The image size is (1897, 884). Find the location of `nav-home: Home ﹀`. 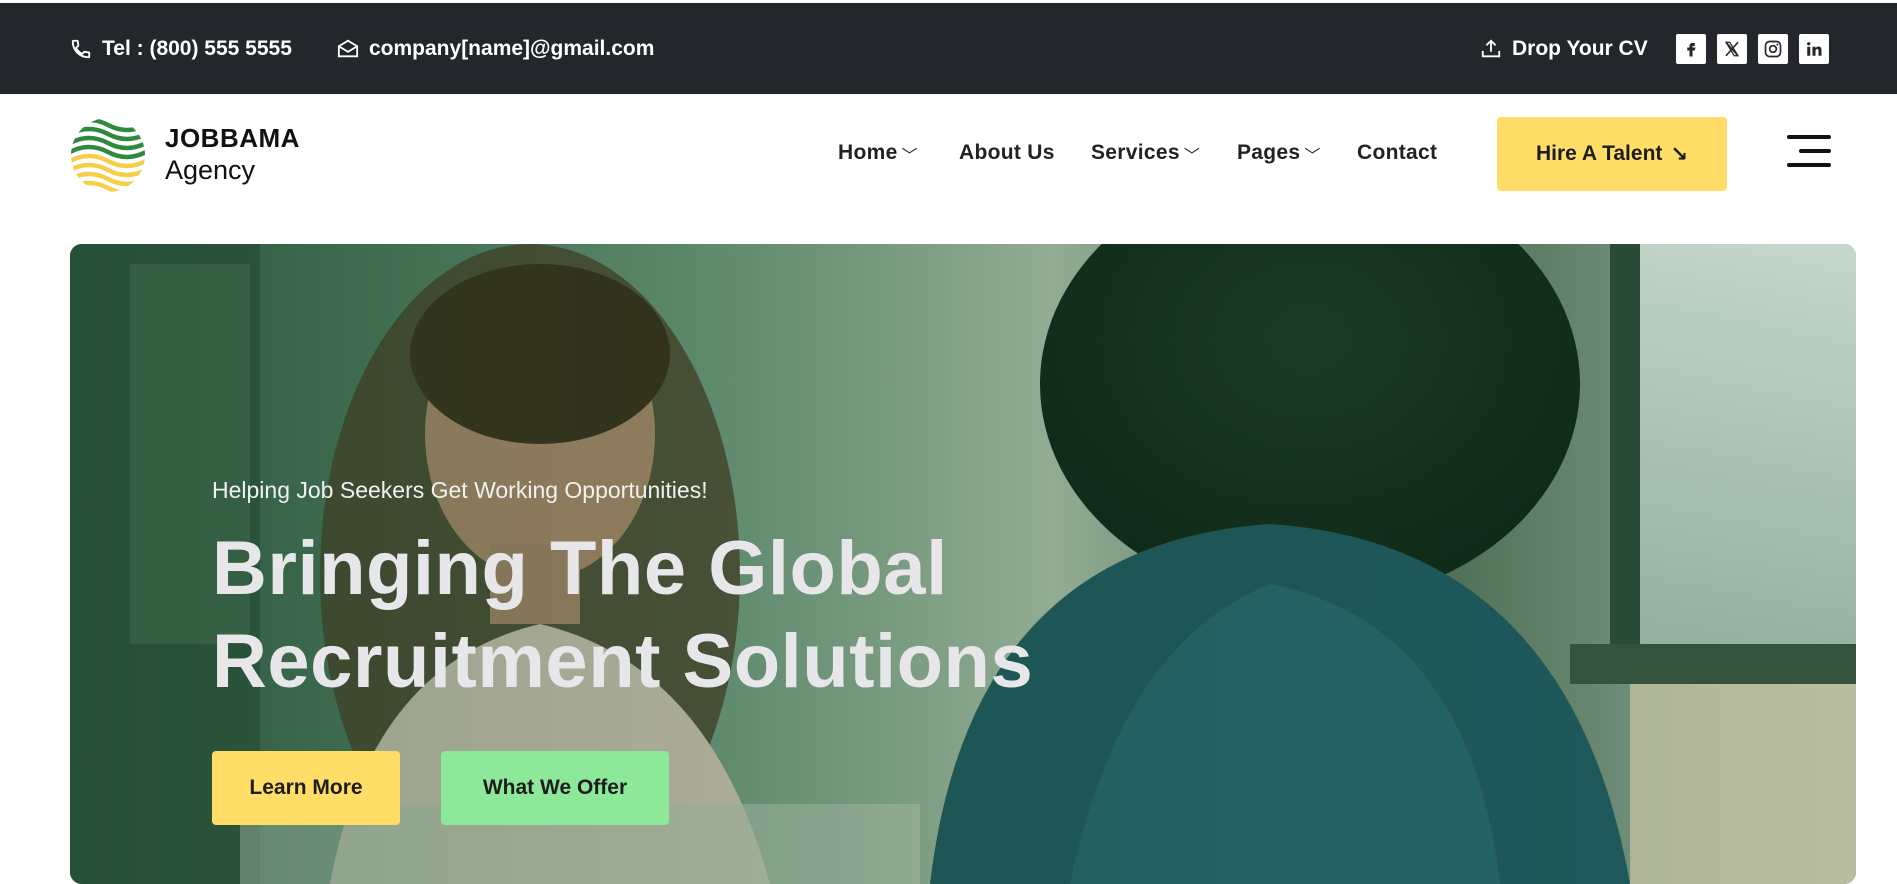

nav-home: Home ﹀ is located at coordinates (878, 153).